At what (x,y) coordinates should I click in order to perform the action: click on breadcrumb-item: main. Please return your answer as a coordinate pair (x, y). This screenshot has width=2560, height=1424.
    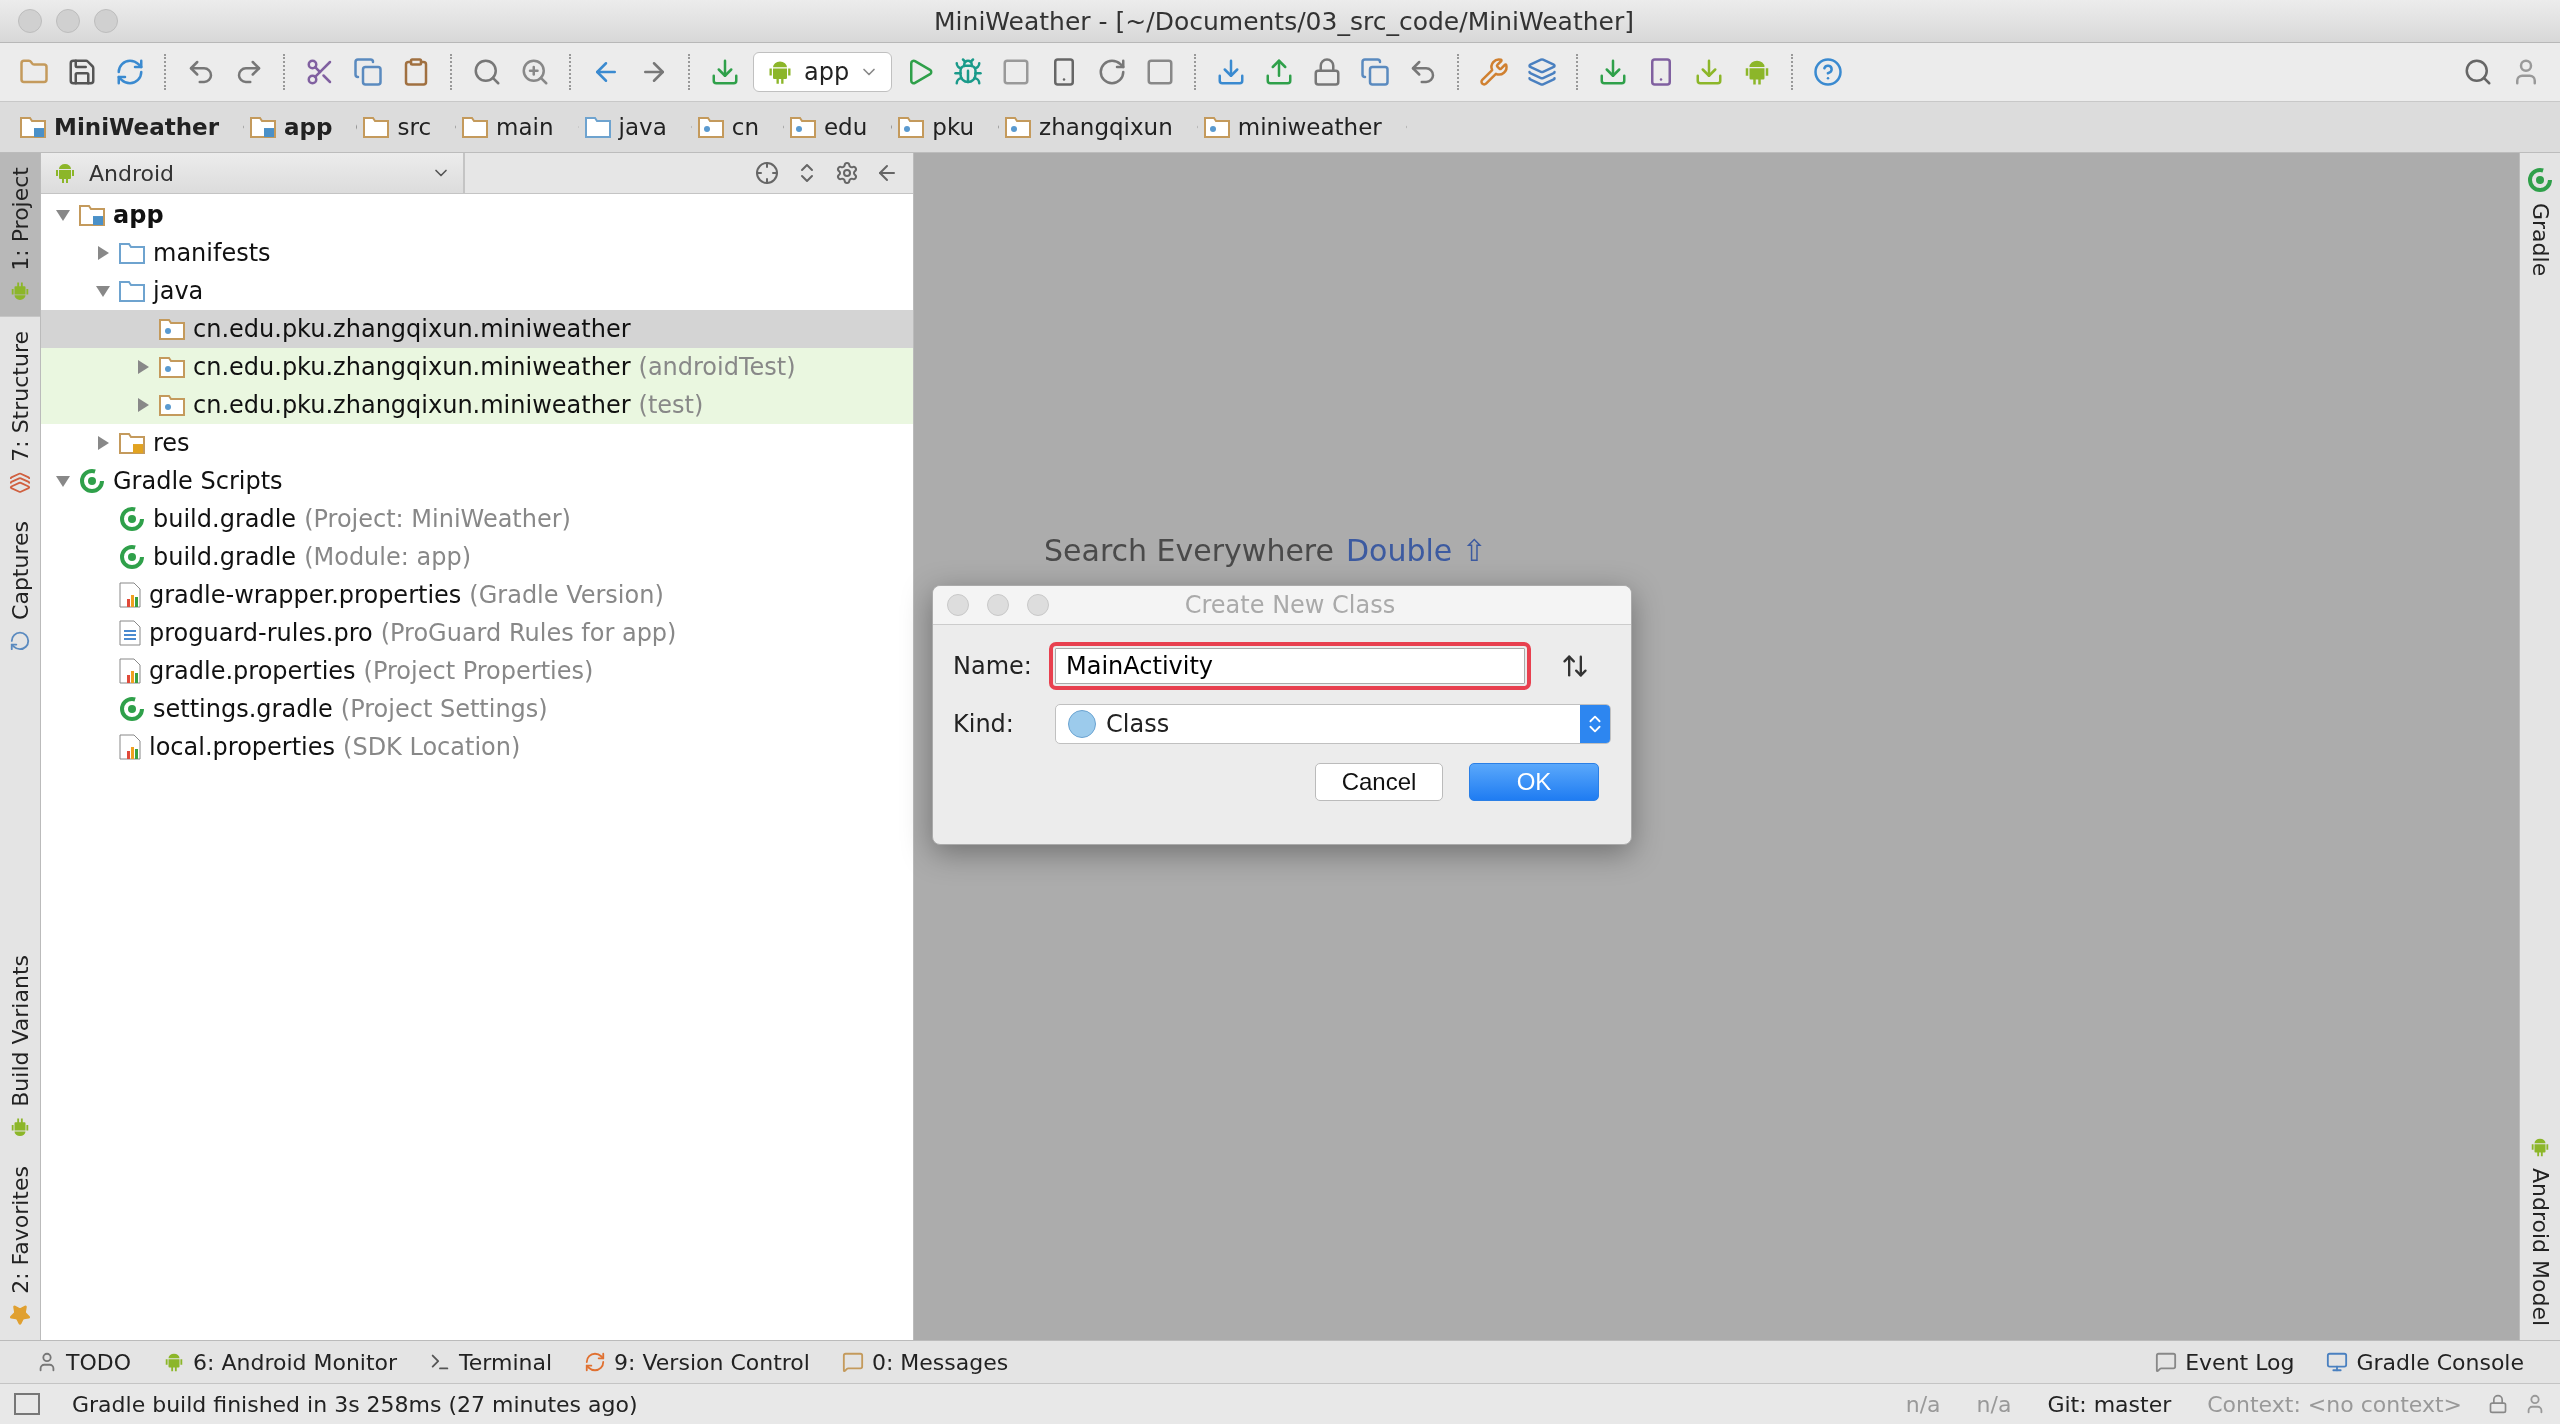
    Looking at the image, I should click on (517, 127).